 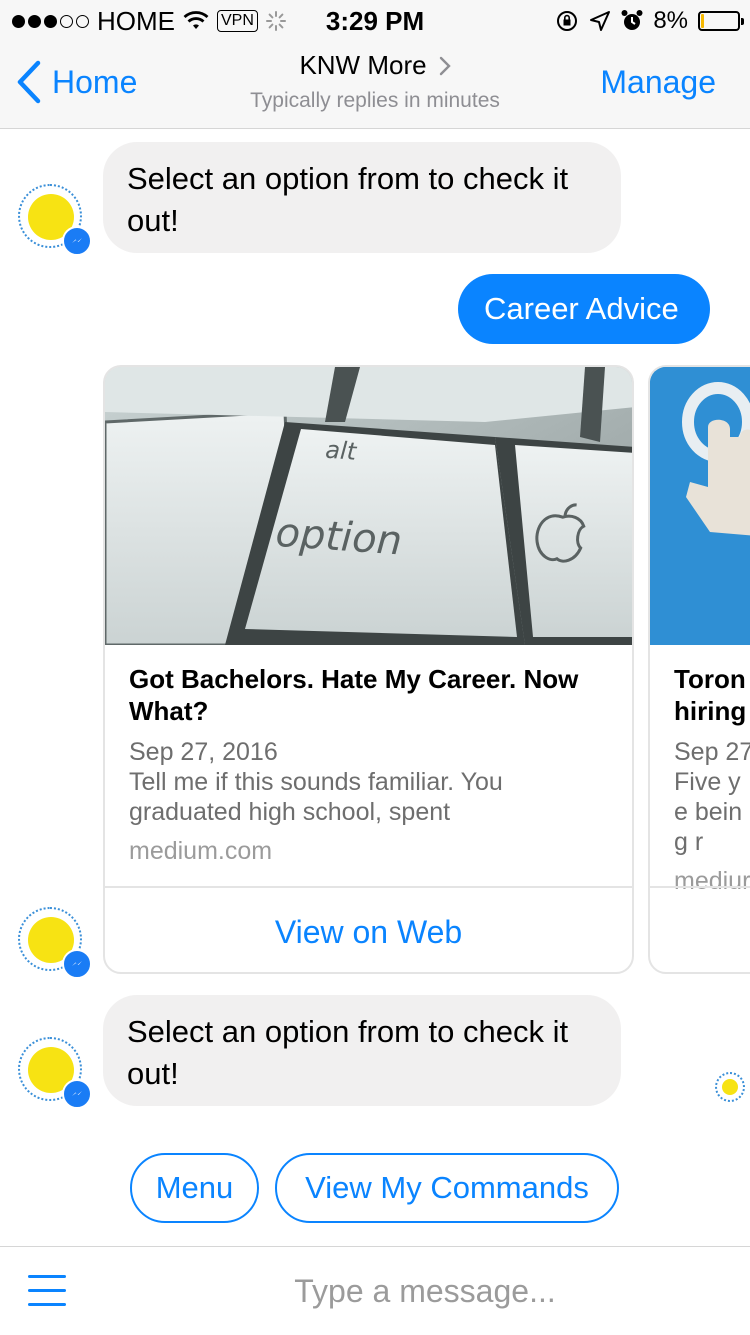 I want to click on rotation-lock-icon, so click(x=567, y=21).